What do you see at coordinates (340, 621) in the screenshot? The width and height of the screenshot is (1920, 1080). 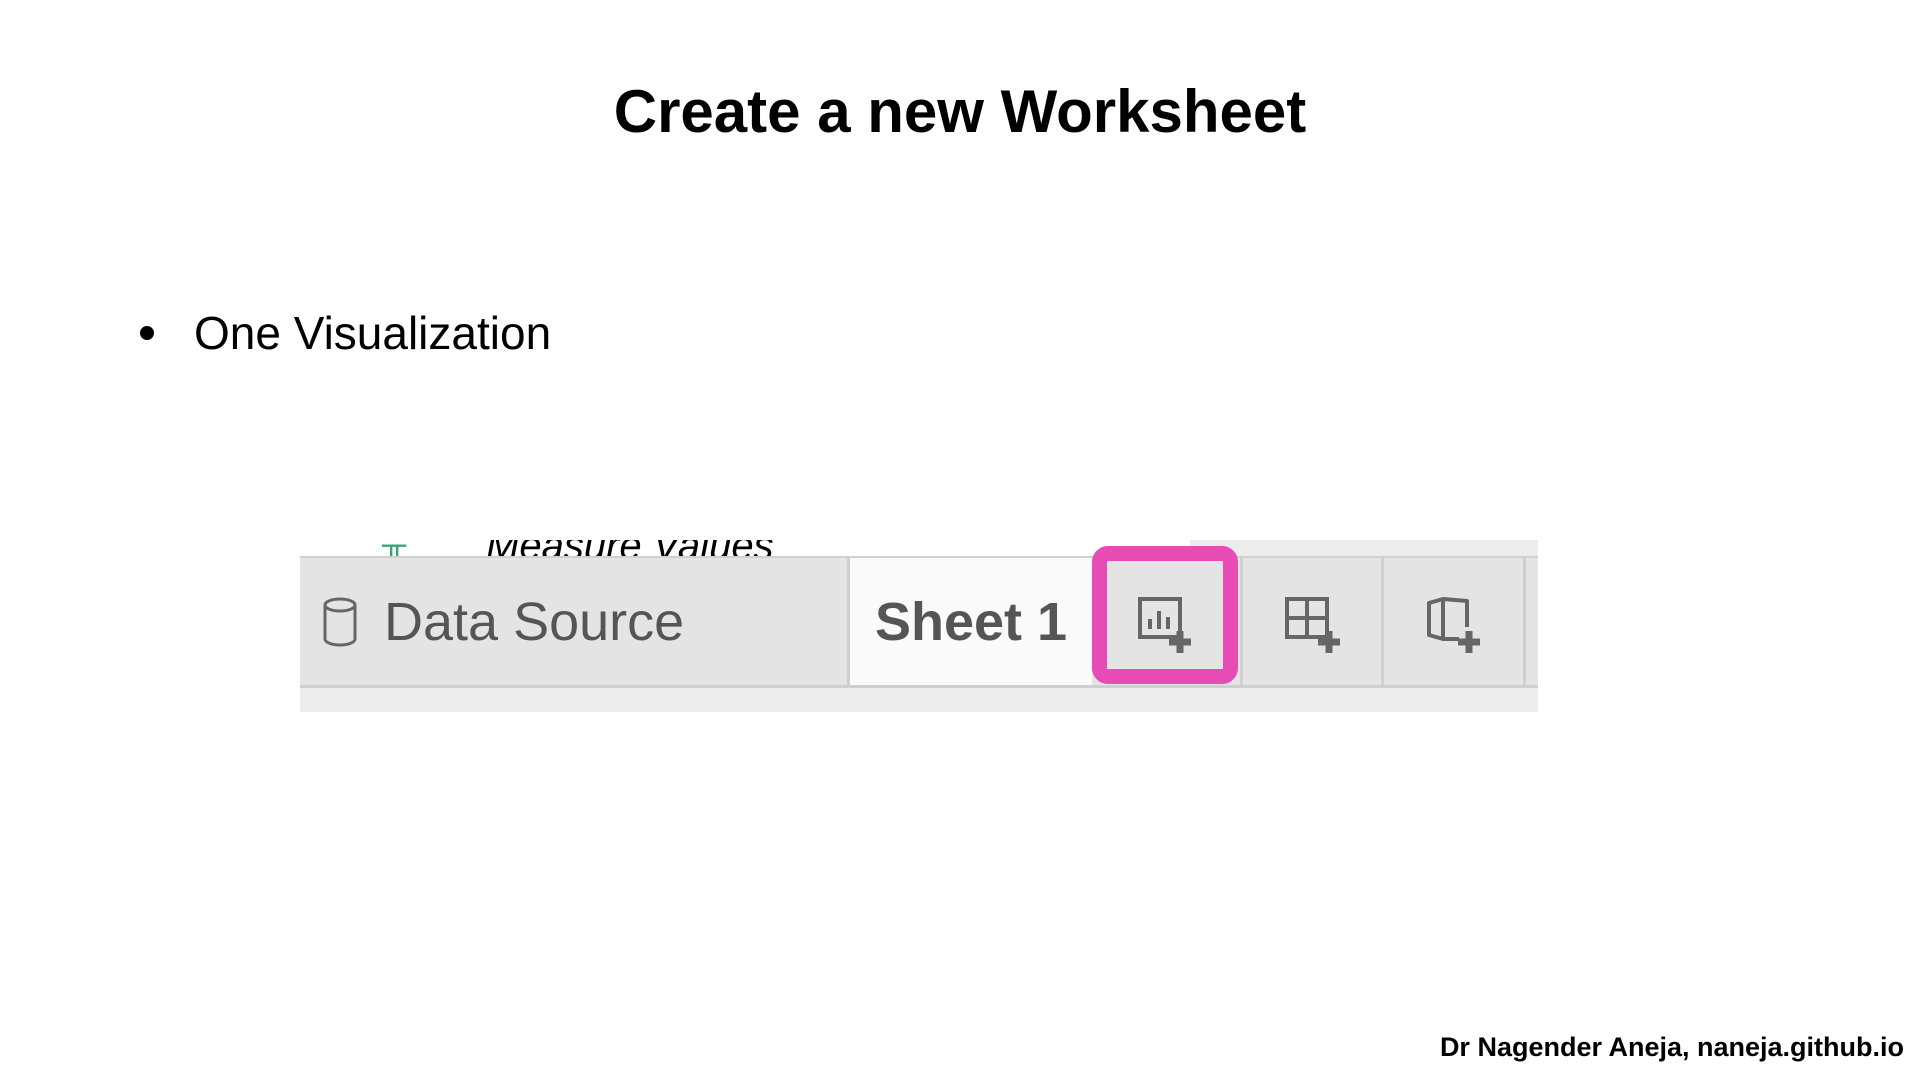 I see `database-icon` at bounding box center [340, 621].